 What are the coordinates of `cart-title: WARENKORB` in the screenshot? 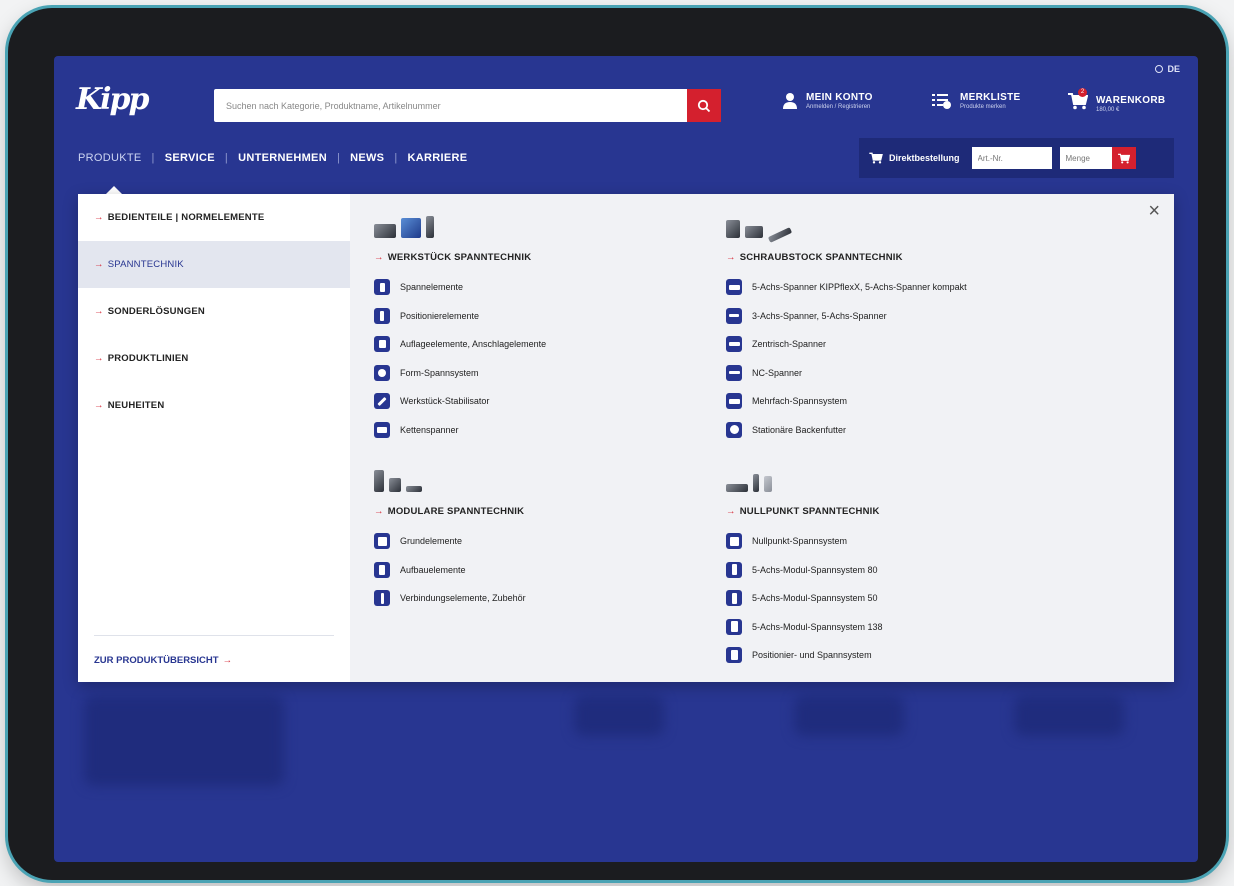 It's located at (1131, 100).